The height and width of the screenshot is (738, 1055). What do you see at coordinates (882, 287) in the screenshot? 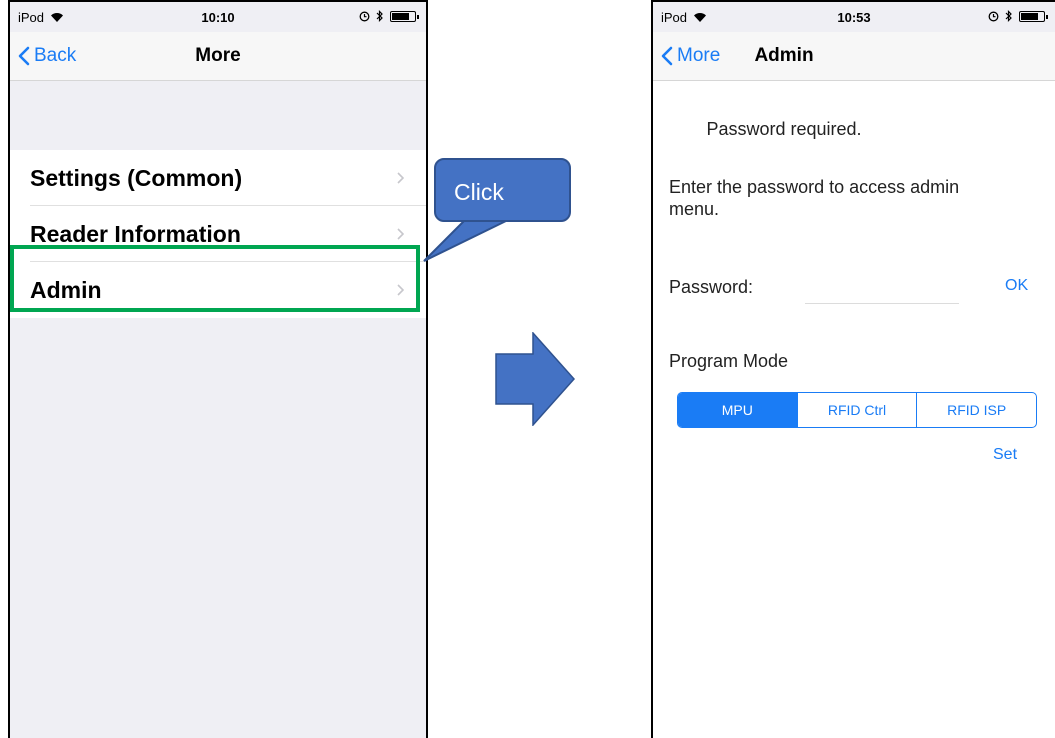
I see `password-input` at bounding box center [882, 287].